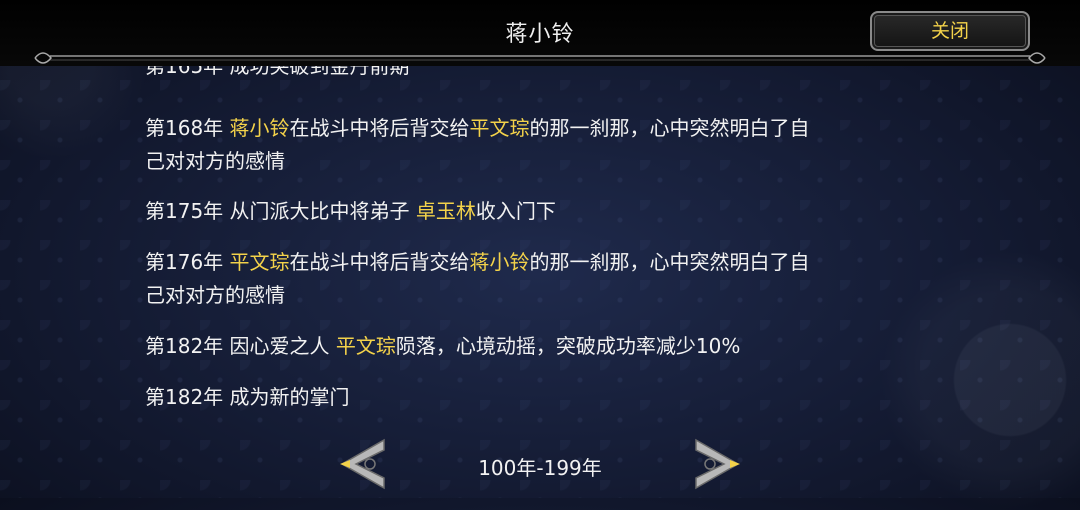 The image size is (1080, 510). Describe the element at coordinates (540, 397) in the screenshot. I see `log-entry: 第182年 成为新的掌门` at that location.